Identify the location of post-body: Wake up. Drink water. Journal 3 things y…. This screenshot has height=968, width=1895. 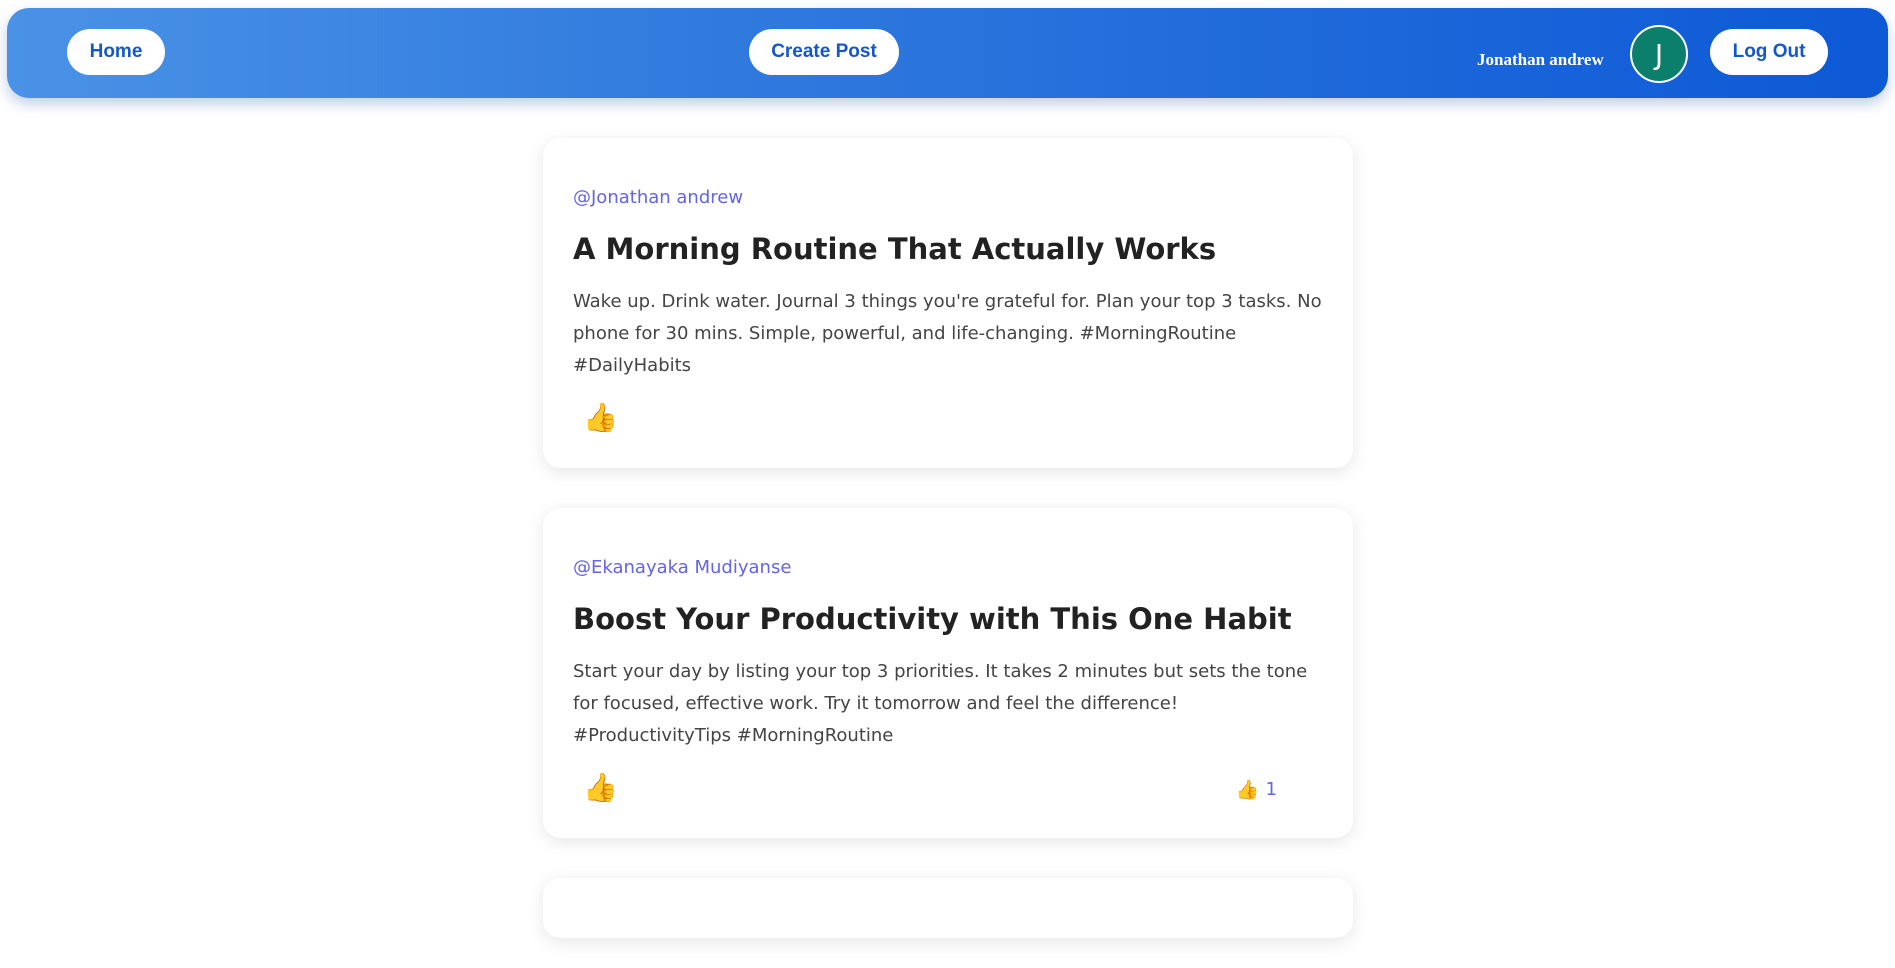
(947, 333).